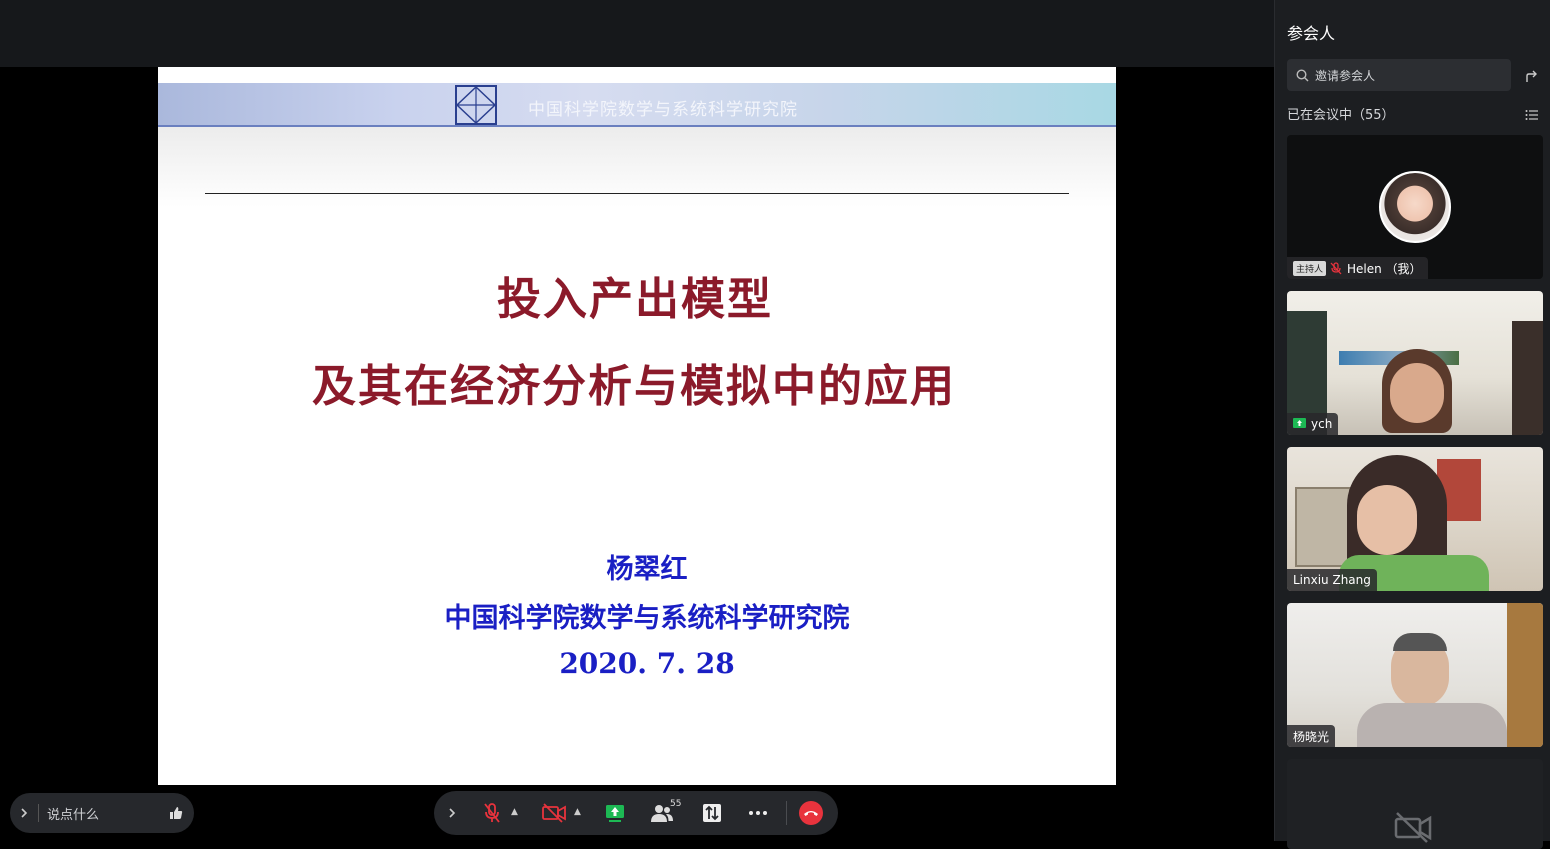 Image resolution: width=1550 pixels, height=849 pixels. Describe the element at coordinates (1532, 77) in the screenshot. I see `share-icon` at that location.